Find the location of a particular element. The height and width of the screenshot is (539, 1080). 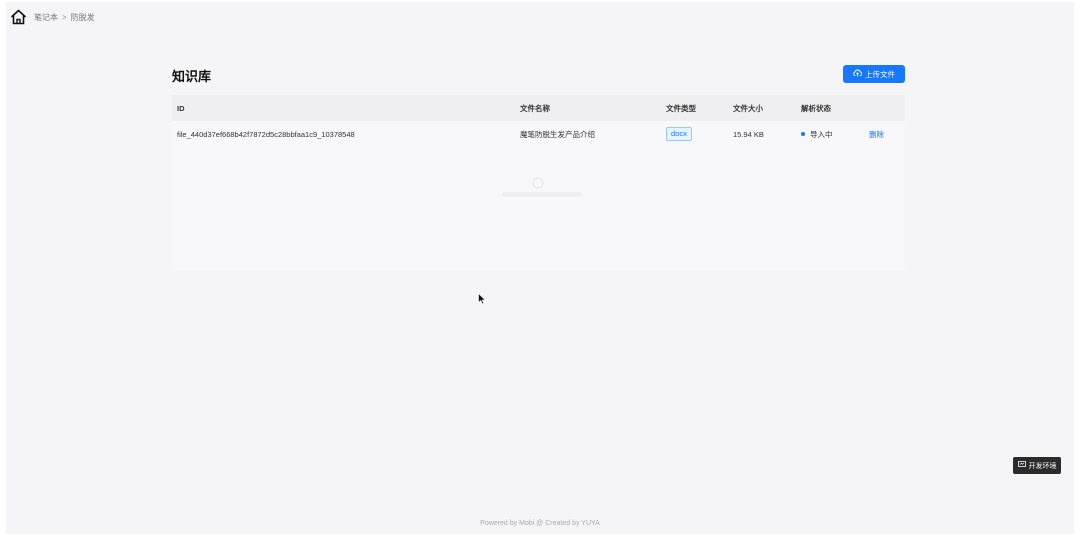

env-badge: 开发环境 is located at coordinates (1037, 465).